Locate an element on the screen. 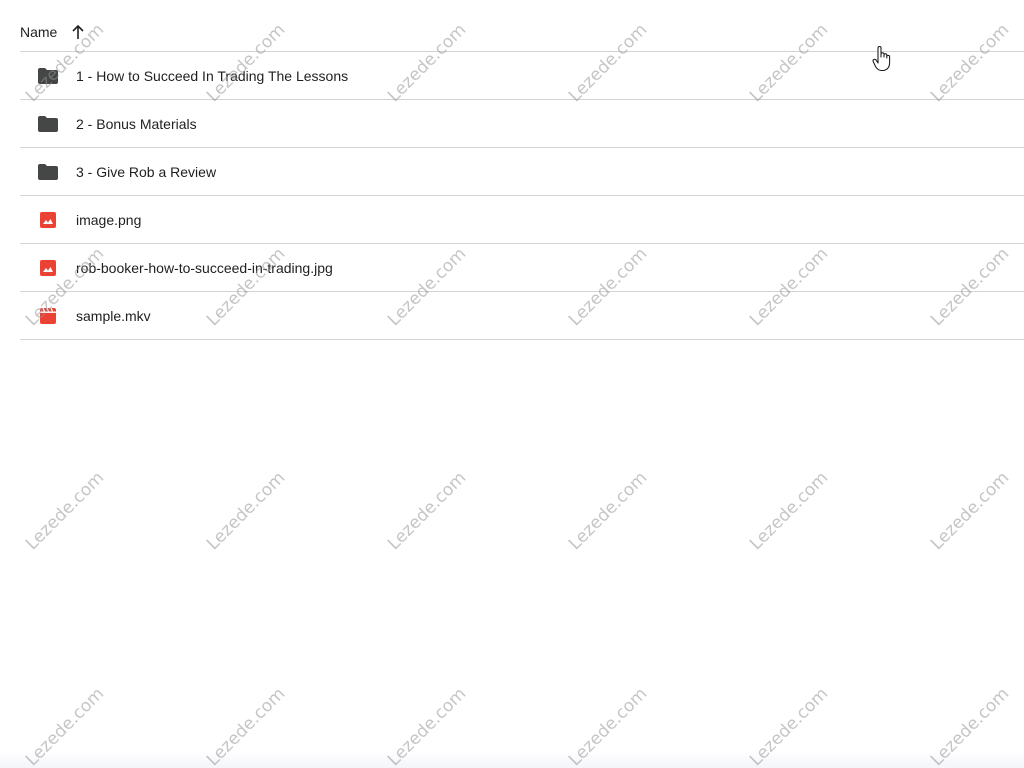 Image resolution: width=1024 pixels, height=768 pixels. file-name: 2 - Bonus Materials is located at coordinates (136, 123).